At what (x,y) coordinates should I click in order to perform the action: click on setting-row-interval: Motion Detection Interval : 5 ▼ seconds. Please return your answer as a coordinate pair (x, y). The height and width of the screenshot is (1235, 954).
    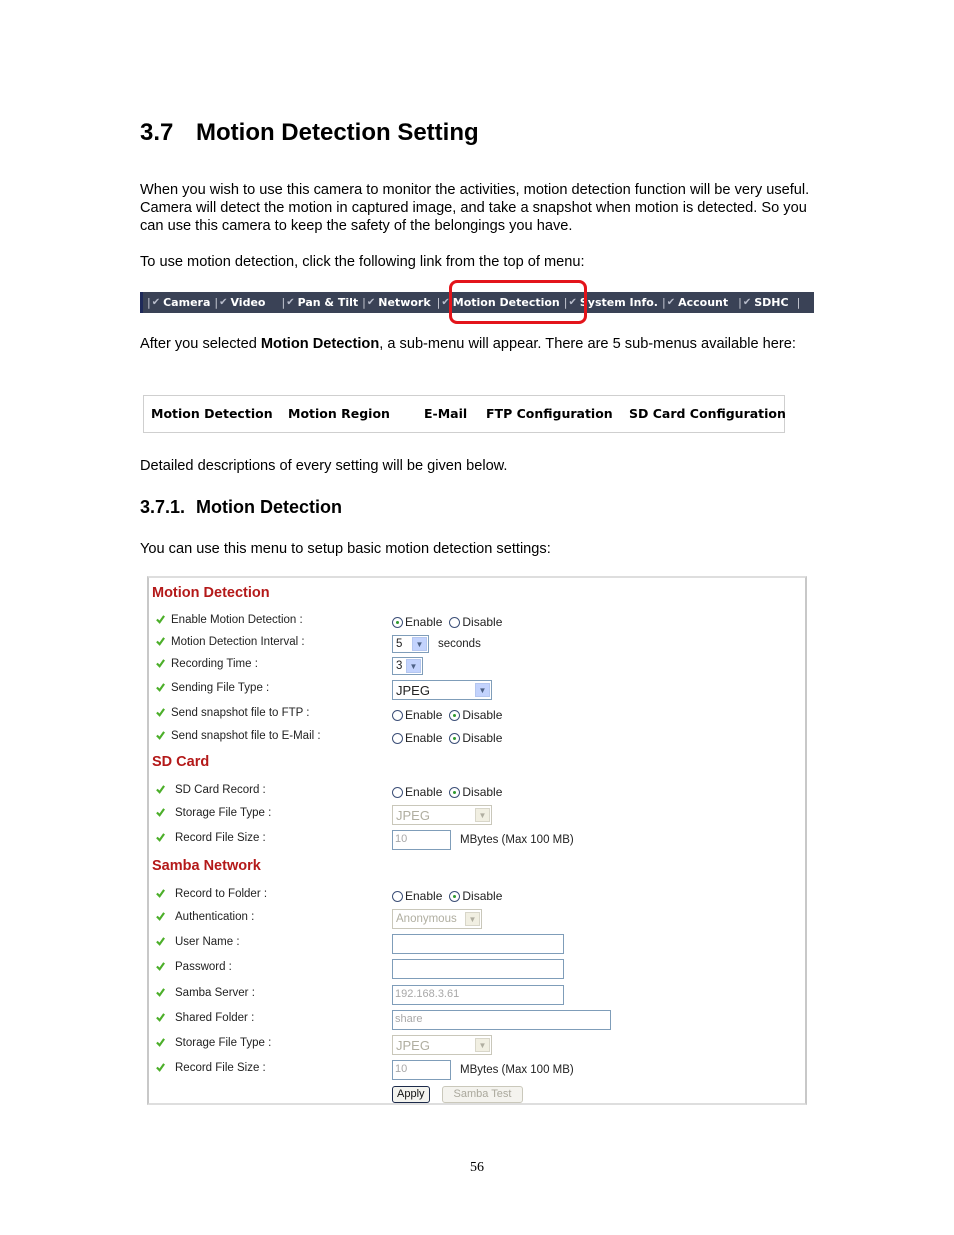
    Looking at the image, I should click on (474, 644).